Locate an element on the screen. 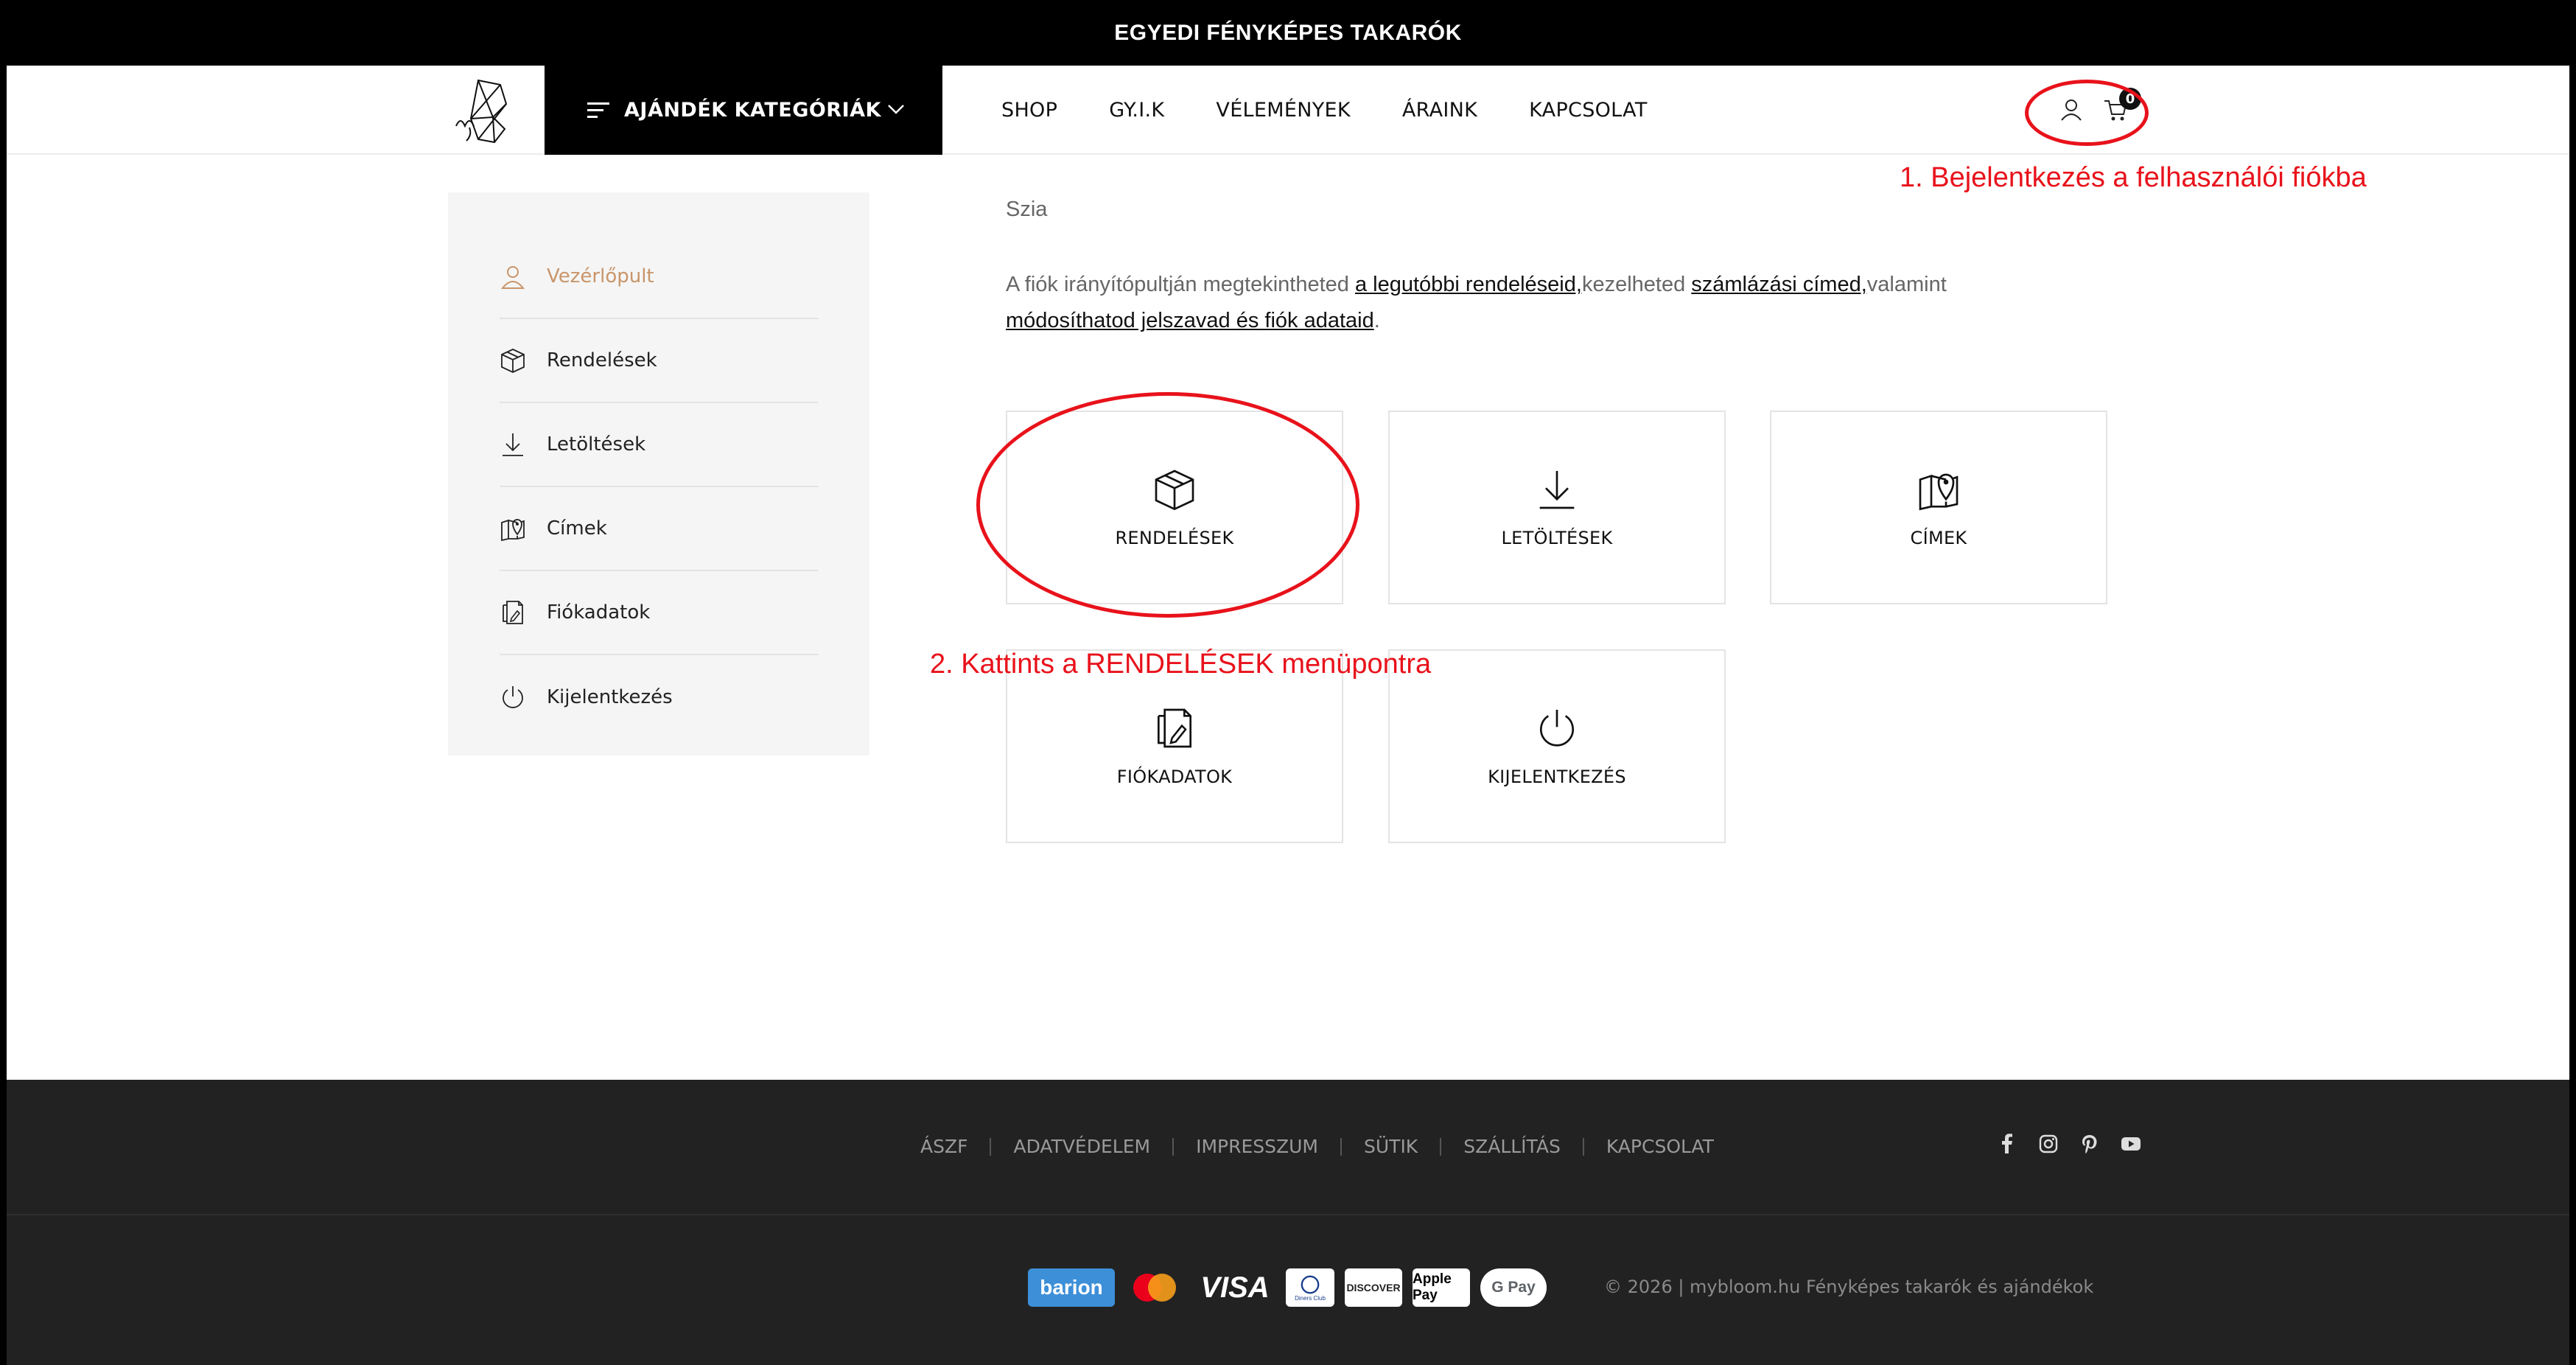  nav-item-faq: GY.I.K is located at coordinates (1136, 110).